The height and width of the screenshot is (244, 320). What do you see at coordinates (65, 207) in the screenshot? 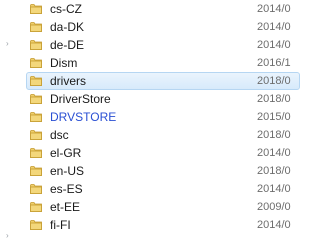
I see `folder-name: et-EE` at bounding box center [65, 207].